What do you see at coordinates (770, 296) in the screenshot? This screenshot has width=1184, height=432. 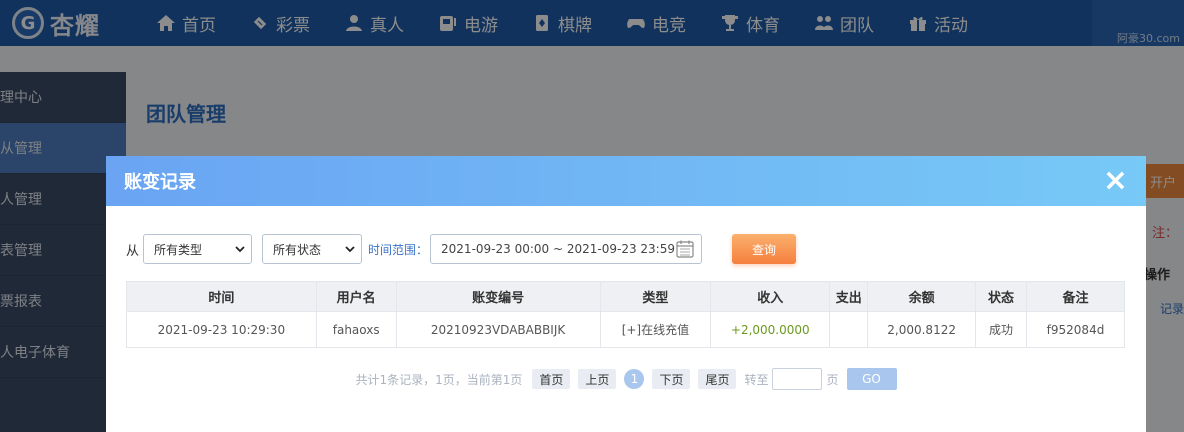 I see `col-income: 收入` at bounding box center [770, 296].